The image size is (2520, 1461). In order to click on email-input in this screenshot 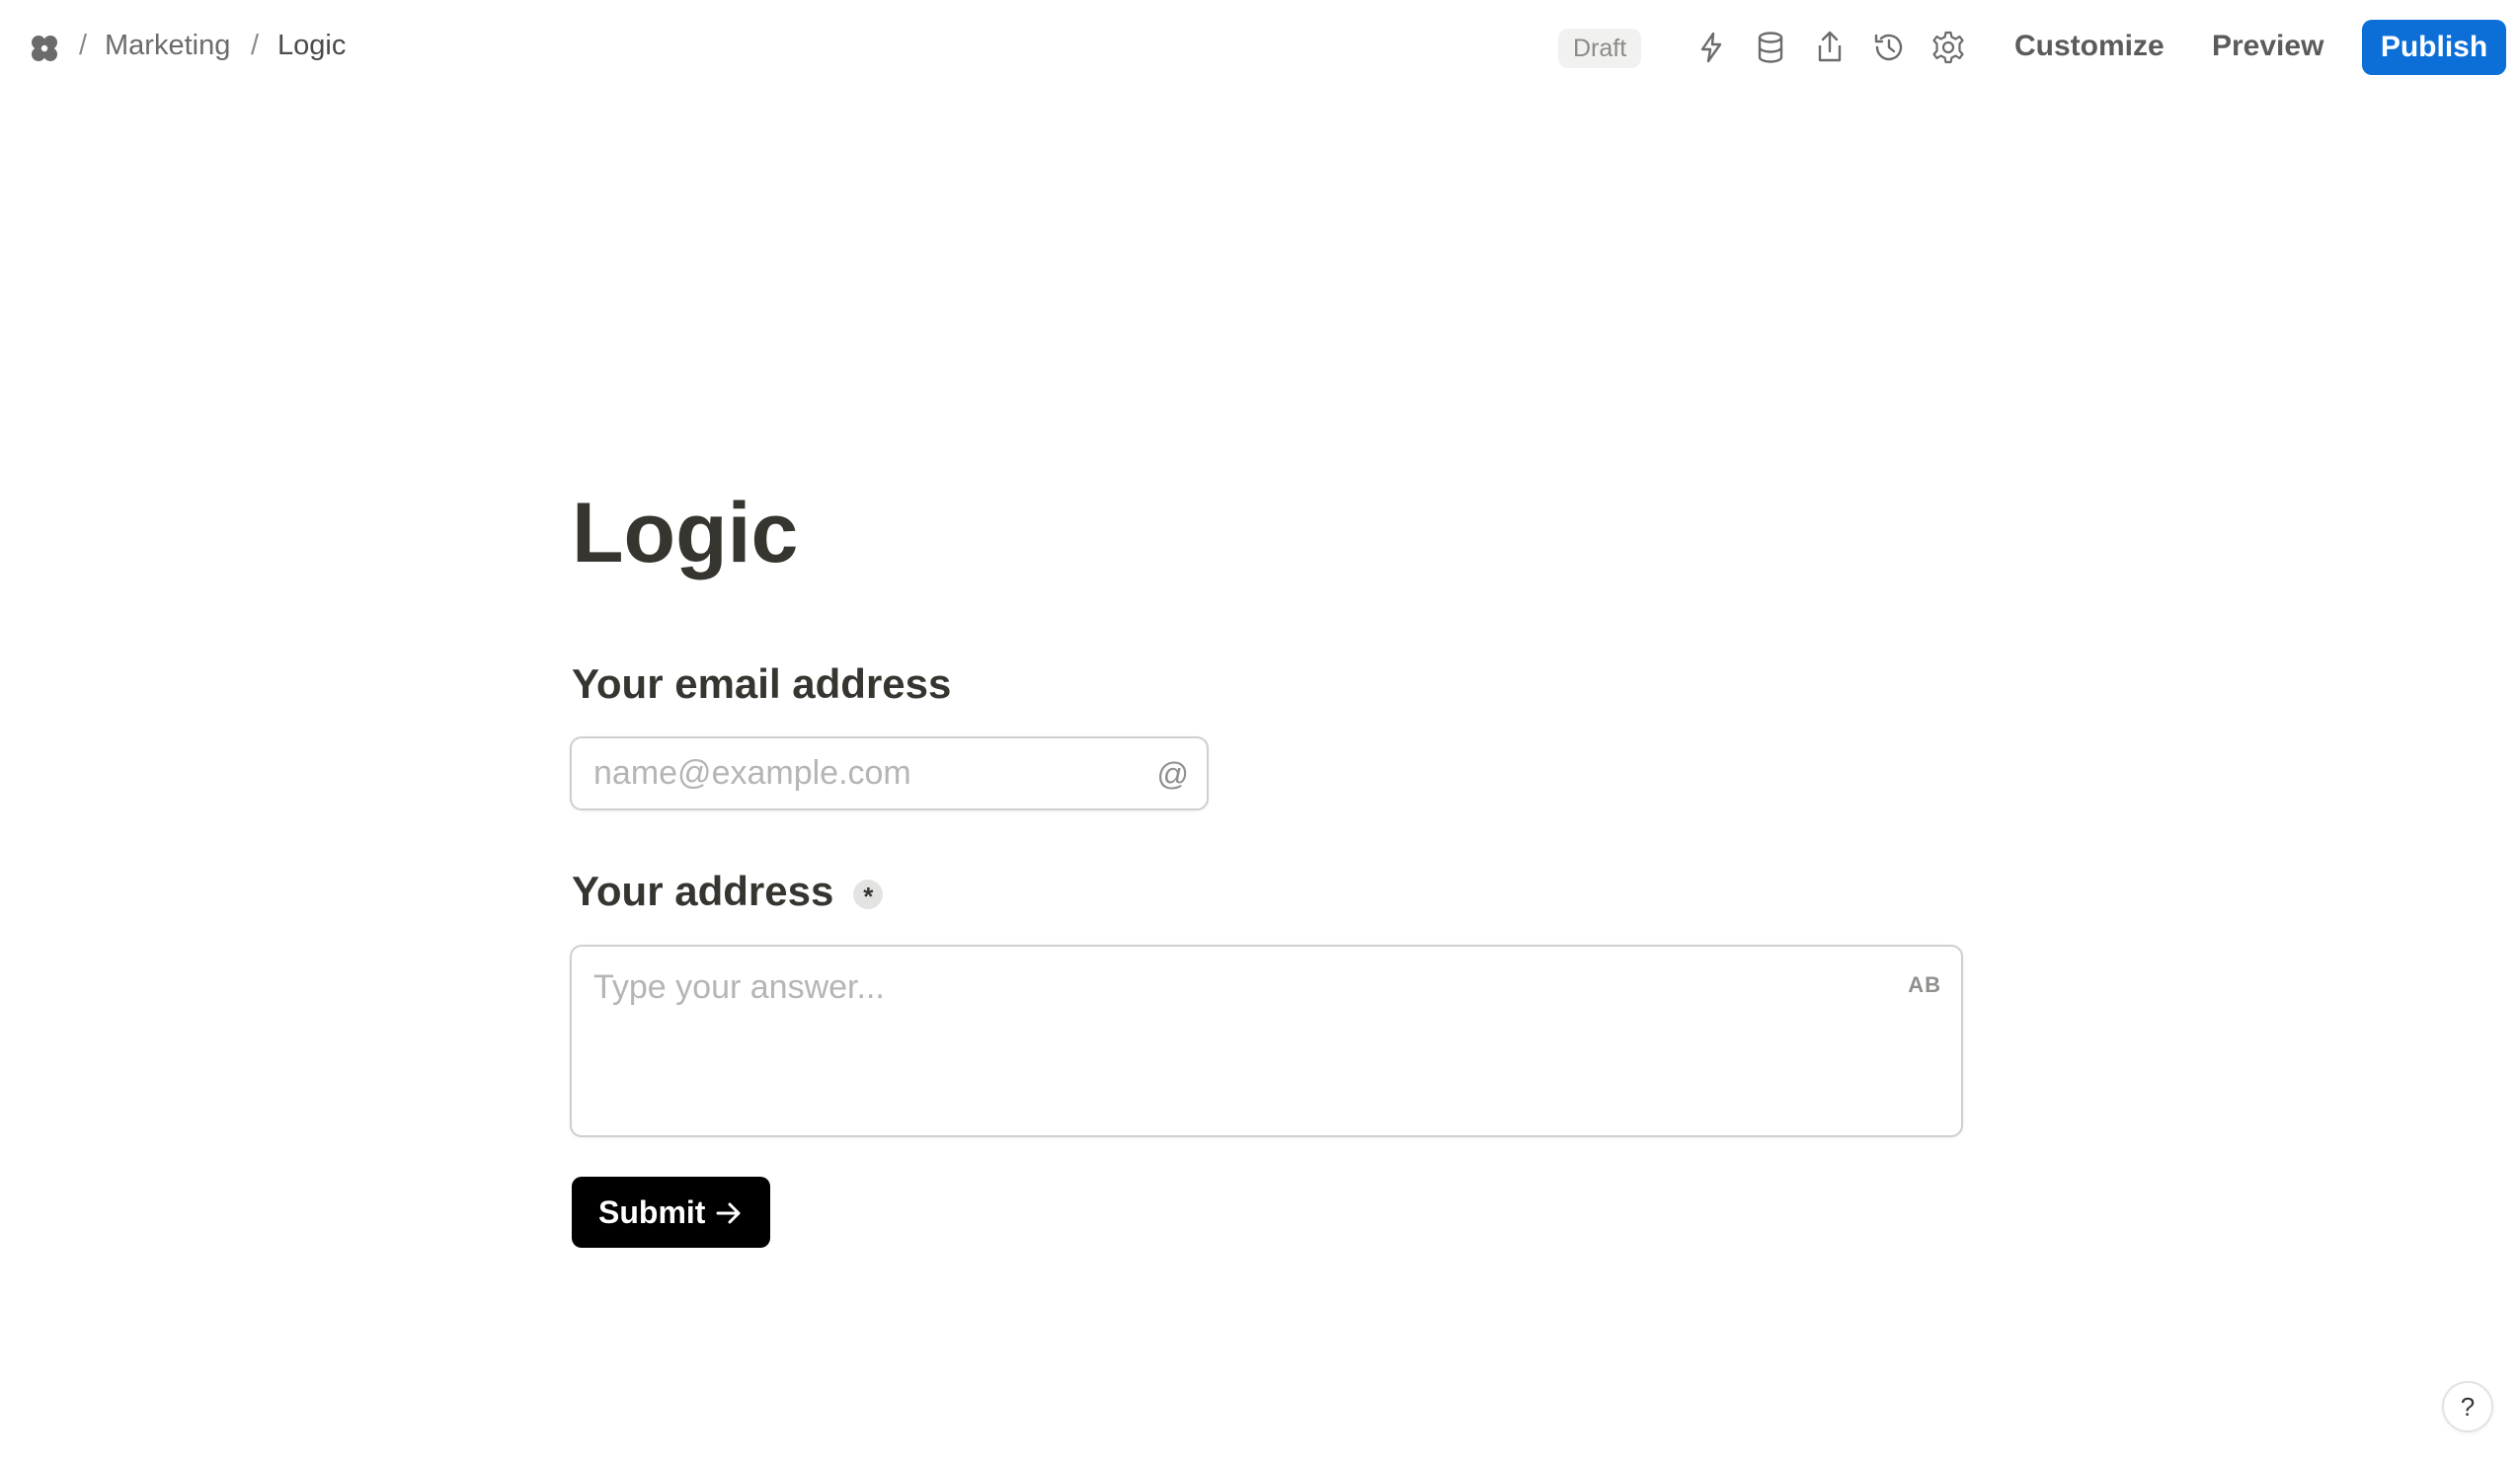, I will do `click(867, 773)`.